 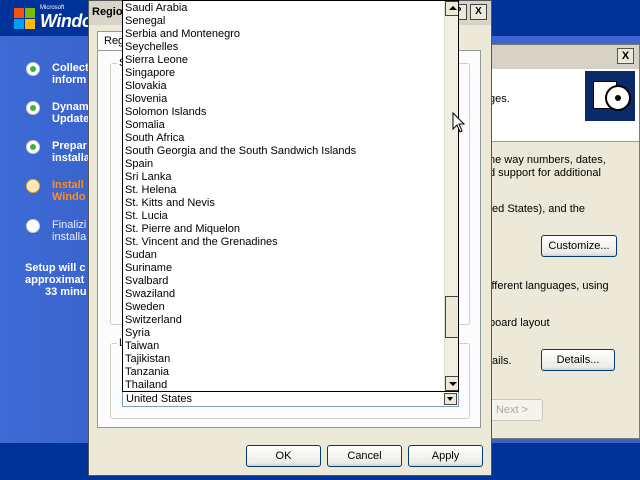 I want to click on wizard-text-line: tails., so click(x=500, y=361).